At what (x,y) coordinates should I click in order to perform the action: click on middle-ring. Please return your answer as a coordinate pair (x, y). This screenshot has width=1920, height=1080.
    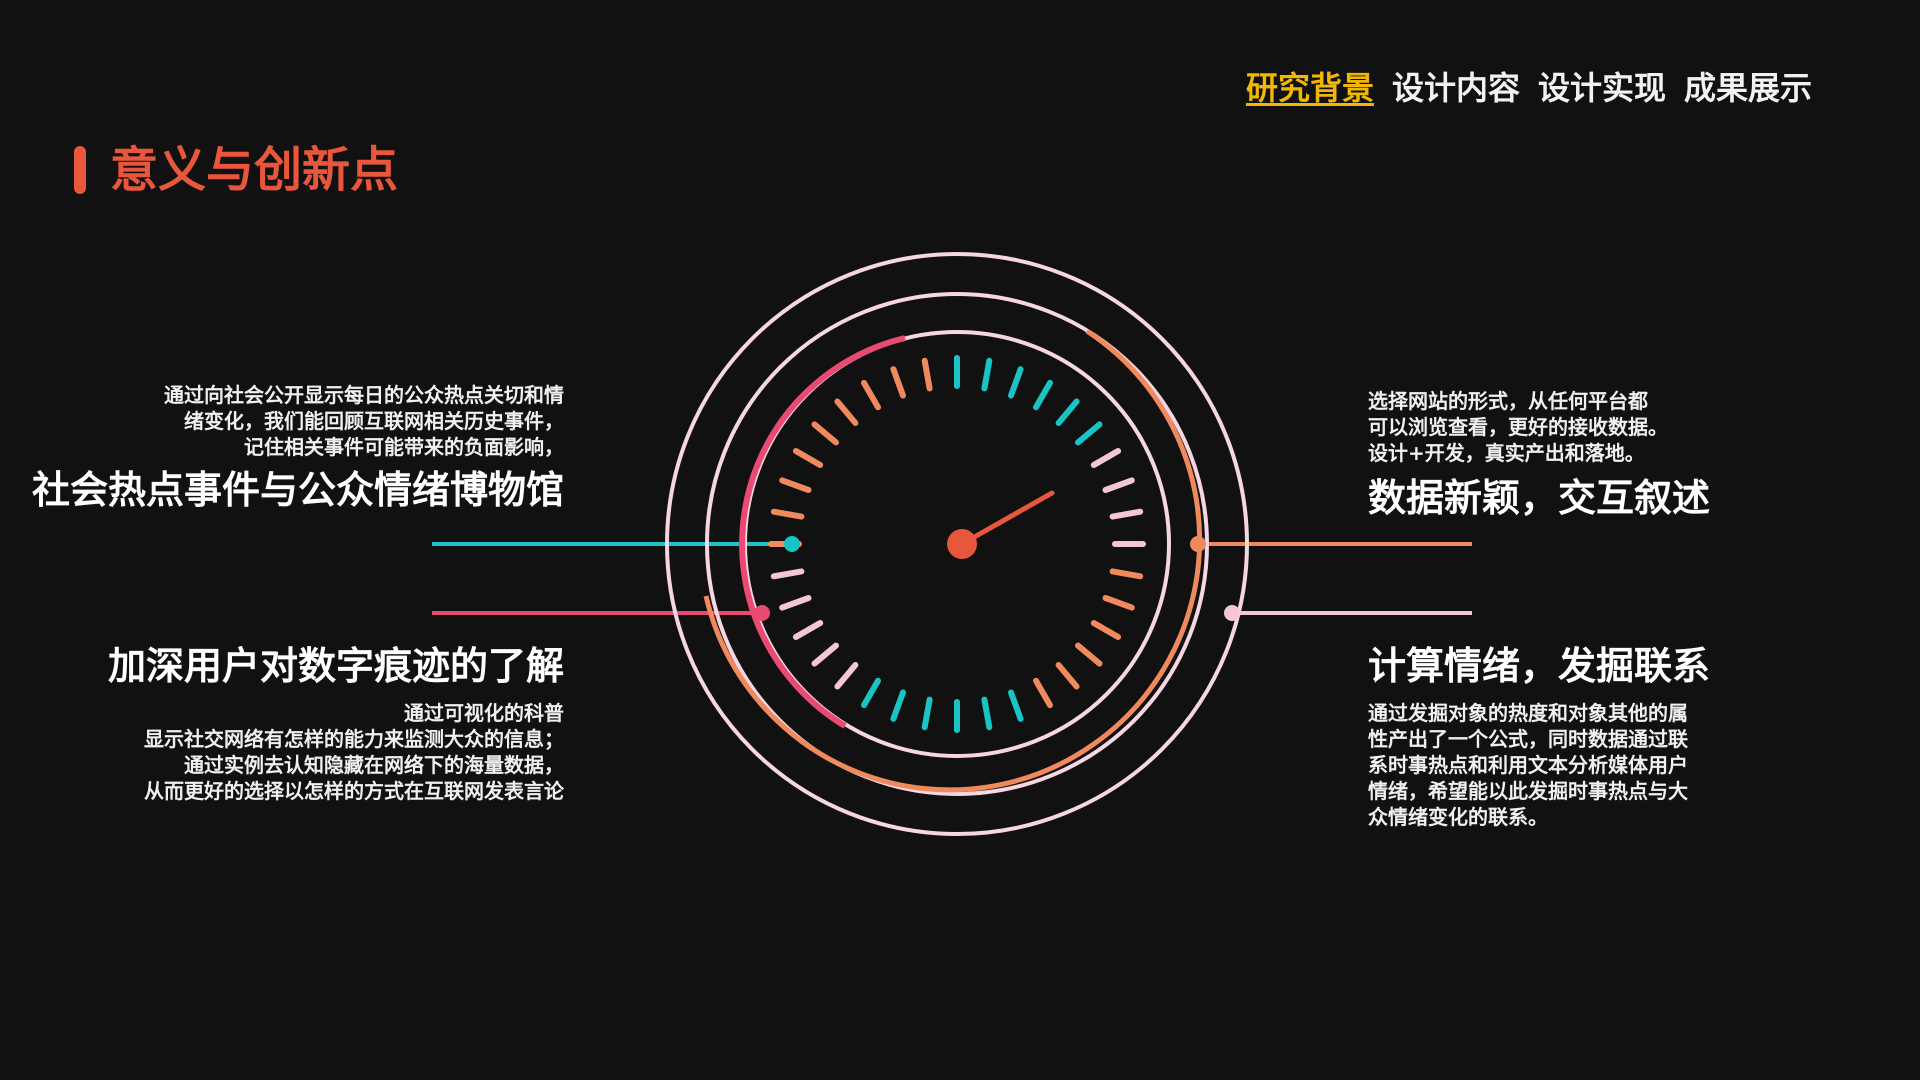
    Looking at the image, I should click on (957, 544).